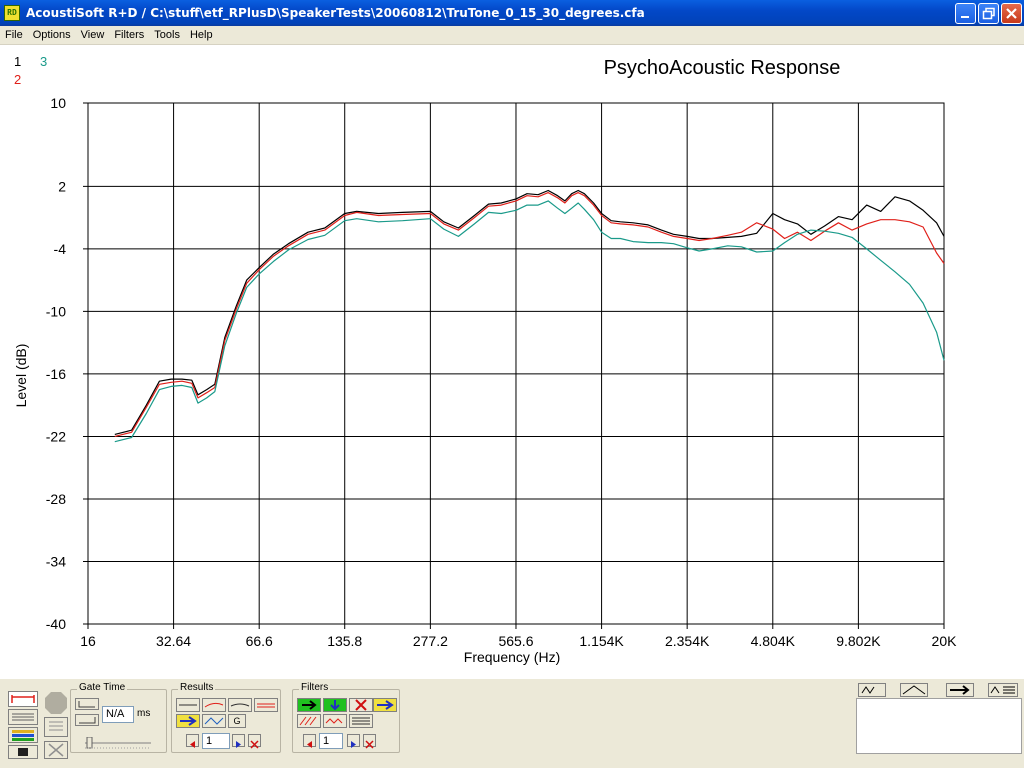  Describe the element at coordinates (58, 103) in the screenshot. I see `y-tick-label: 10` at that location.